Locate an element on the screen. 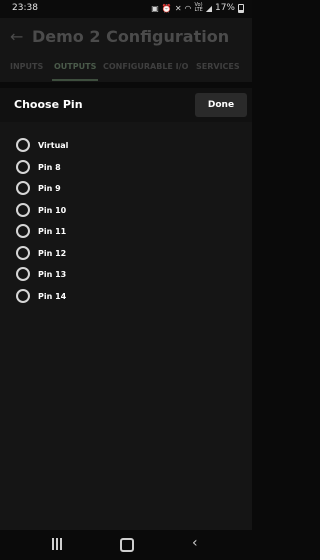  tab-services: SERVICES is located at coordinates (218, 66).